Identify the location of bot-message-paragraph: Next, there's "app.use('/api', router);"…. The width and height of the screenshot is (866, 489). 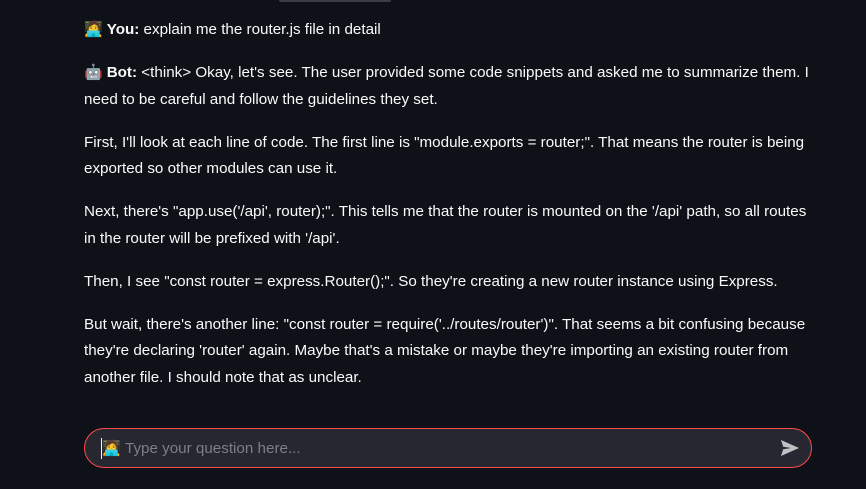
(445, 225).